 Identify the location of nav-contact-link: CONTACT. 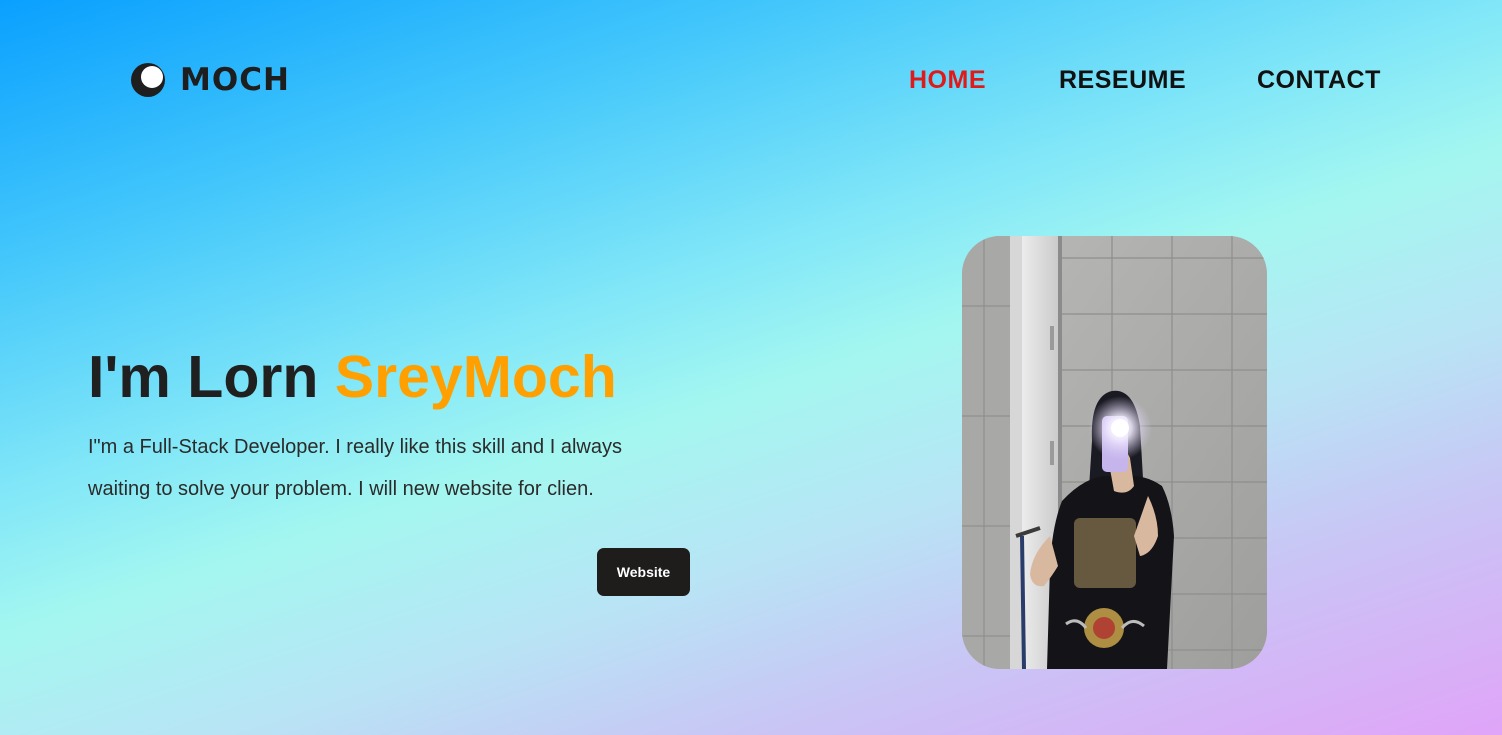
(1319, 80).